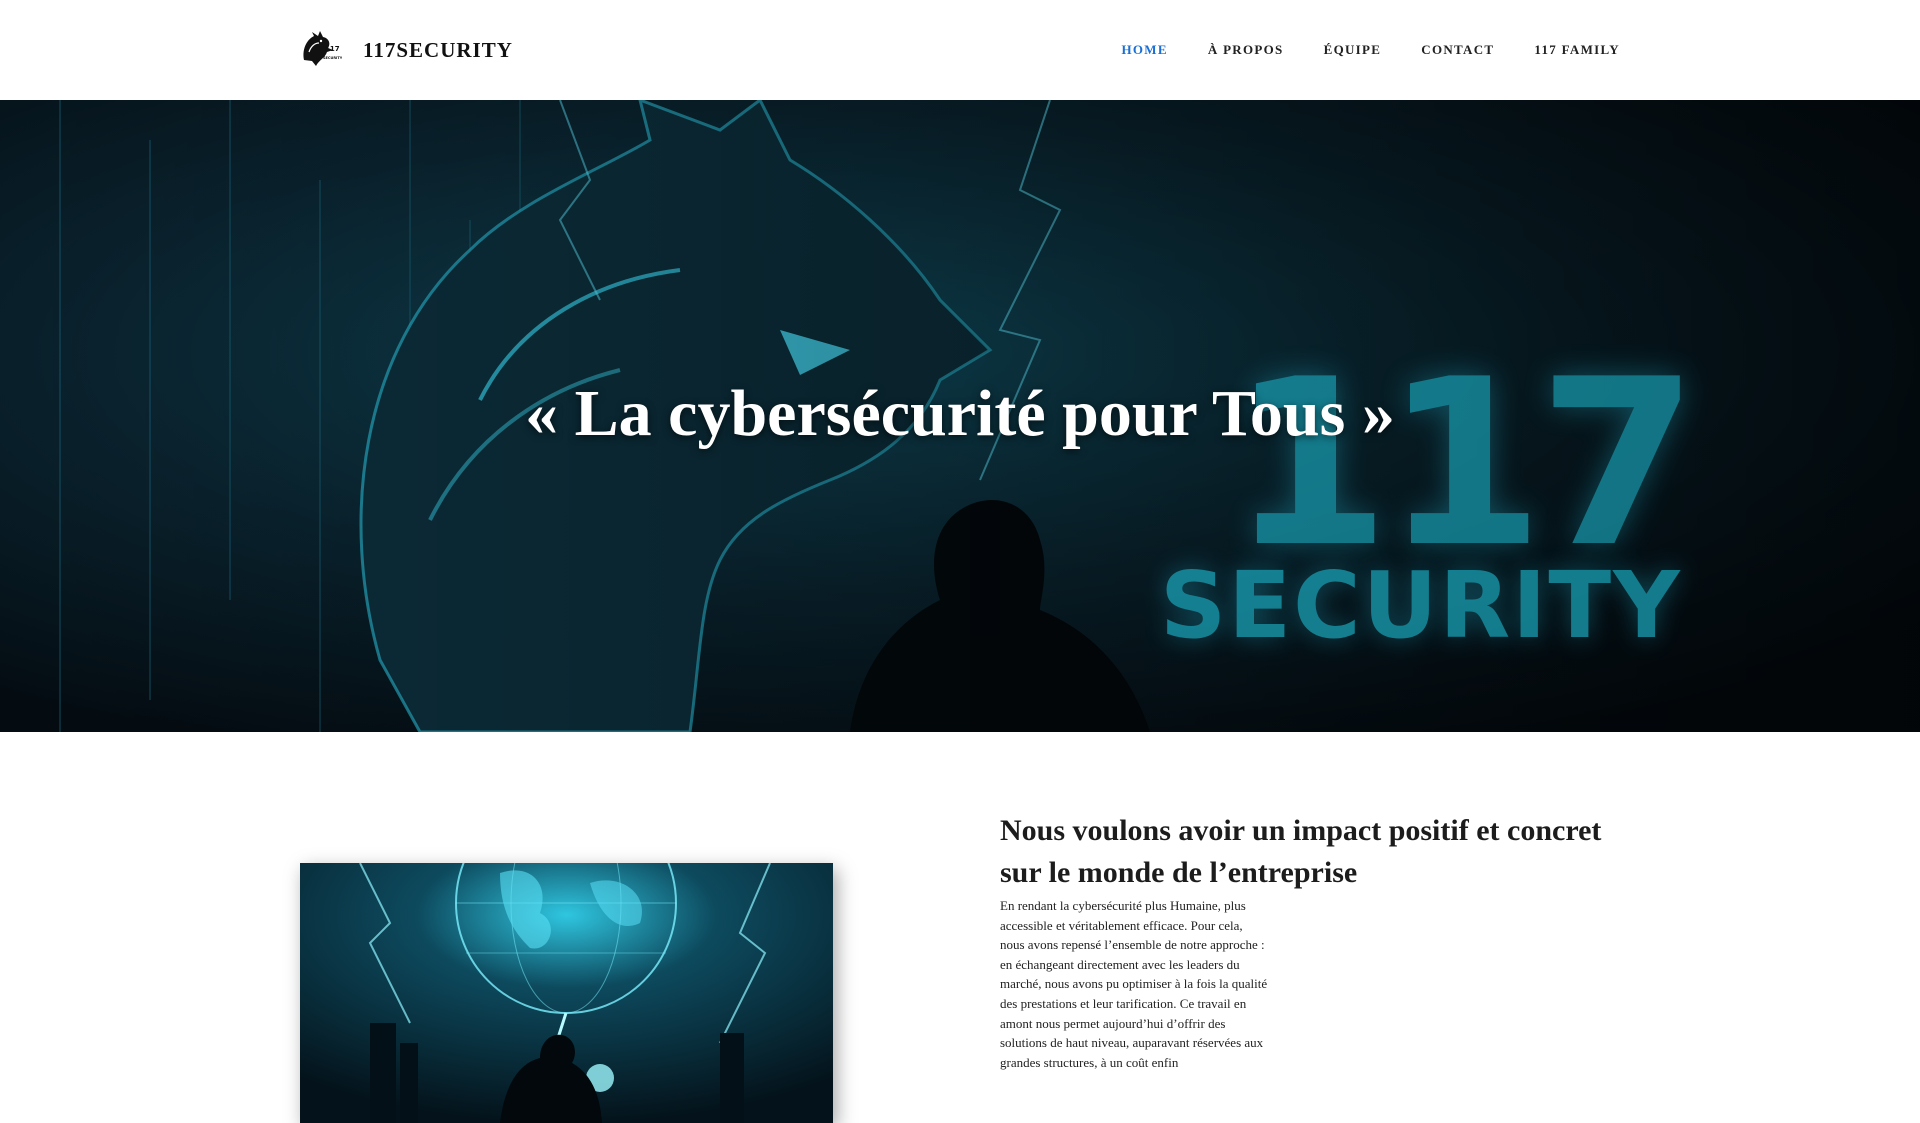  I want to click on brand-name: 117SECURITY, so click(438, 50).